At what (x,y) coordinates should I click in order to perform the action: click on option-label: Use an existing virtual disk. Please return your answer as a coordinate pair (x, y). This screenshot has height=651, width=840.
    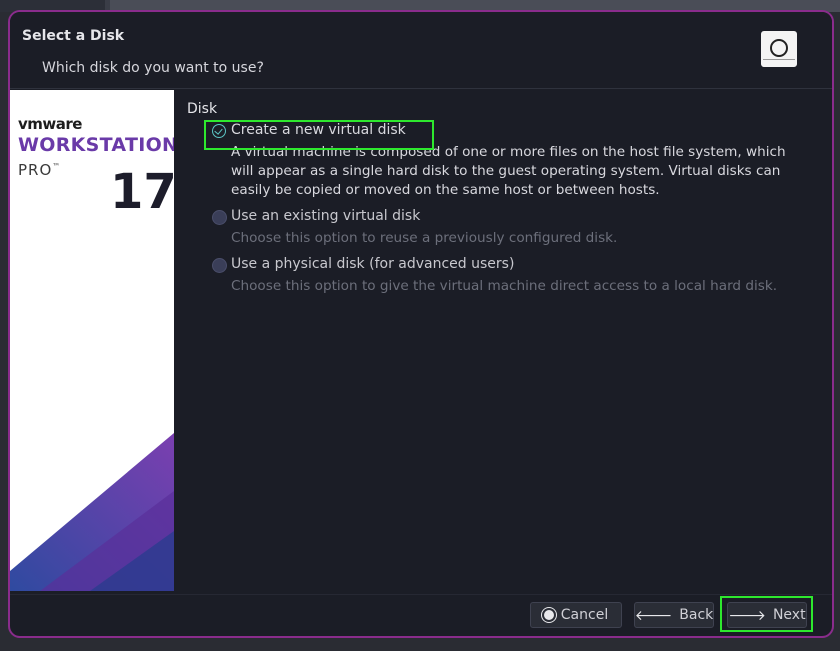
    Looking at the image, I should click on (325, 216).